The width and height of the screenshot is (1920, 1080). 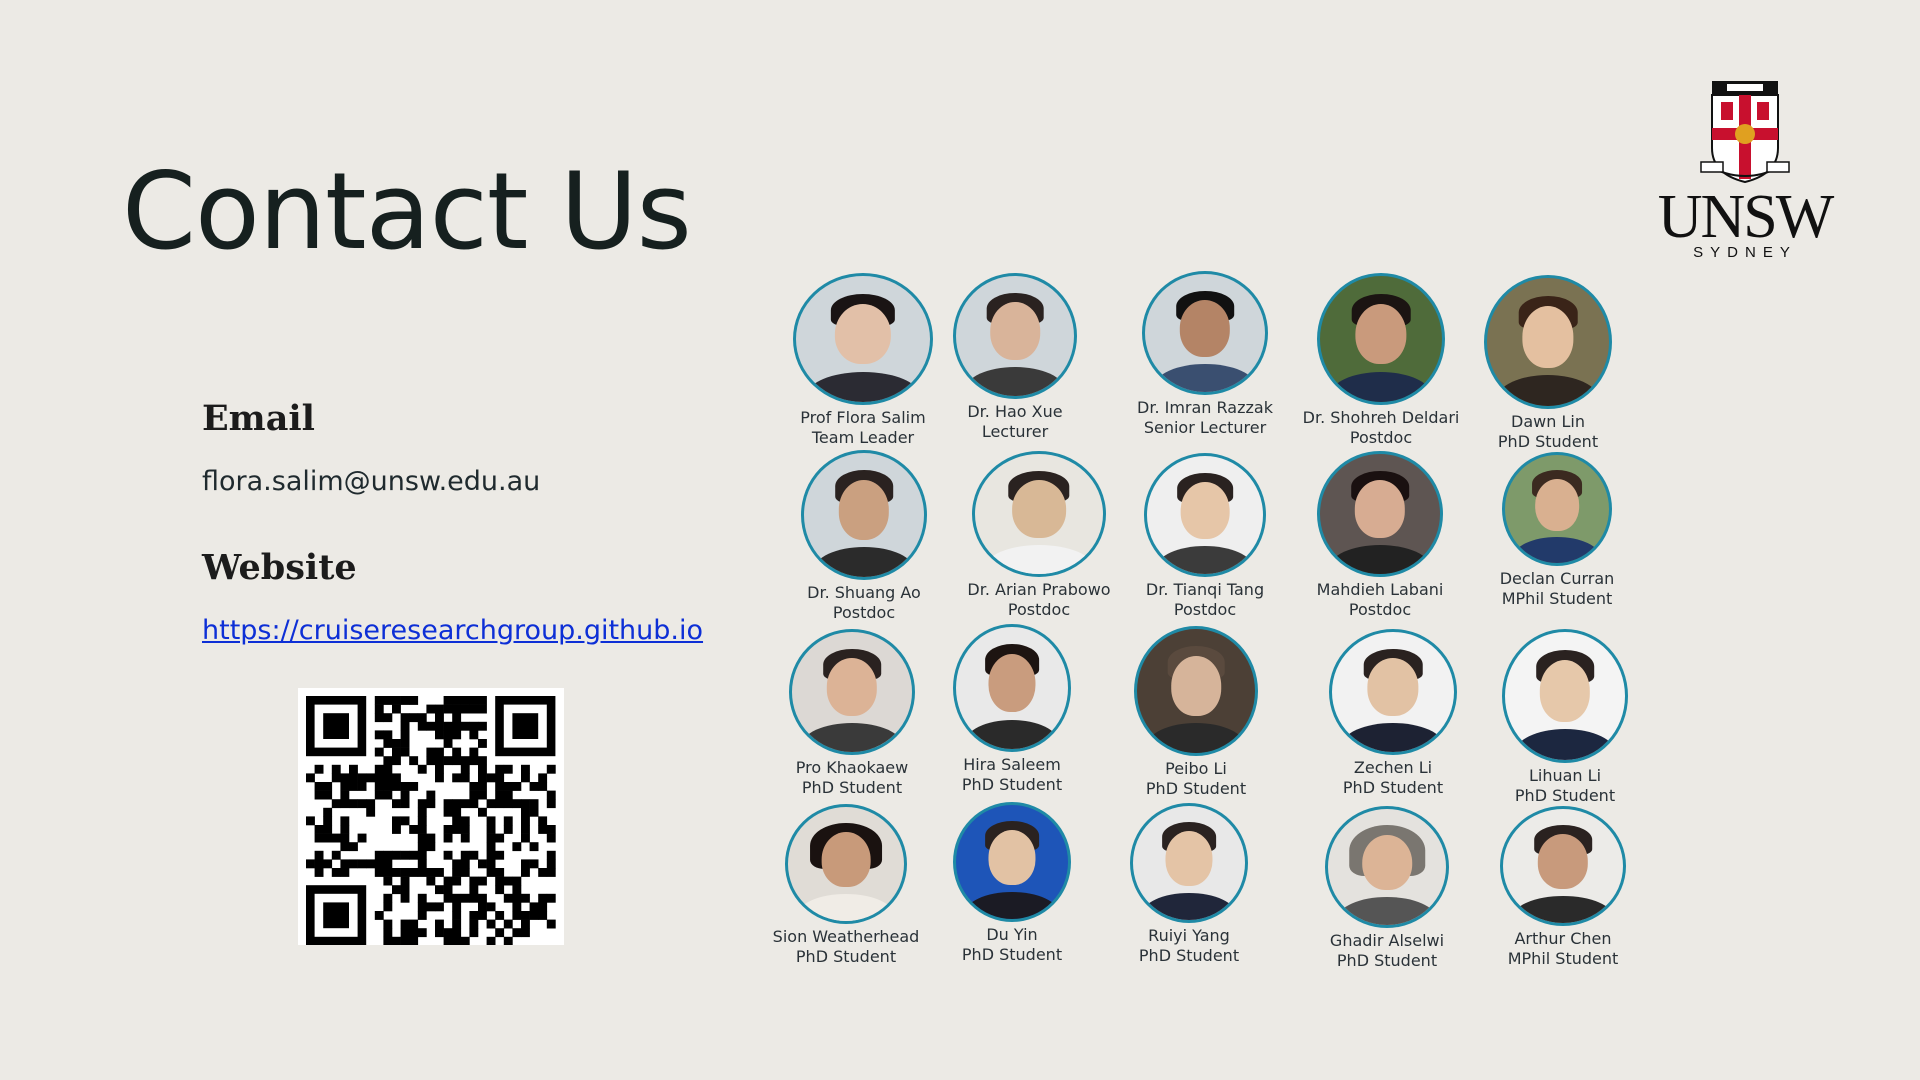 I want to click on member-name: Ruiyi Yang, so click(x=1189, y=935).